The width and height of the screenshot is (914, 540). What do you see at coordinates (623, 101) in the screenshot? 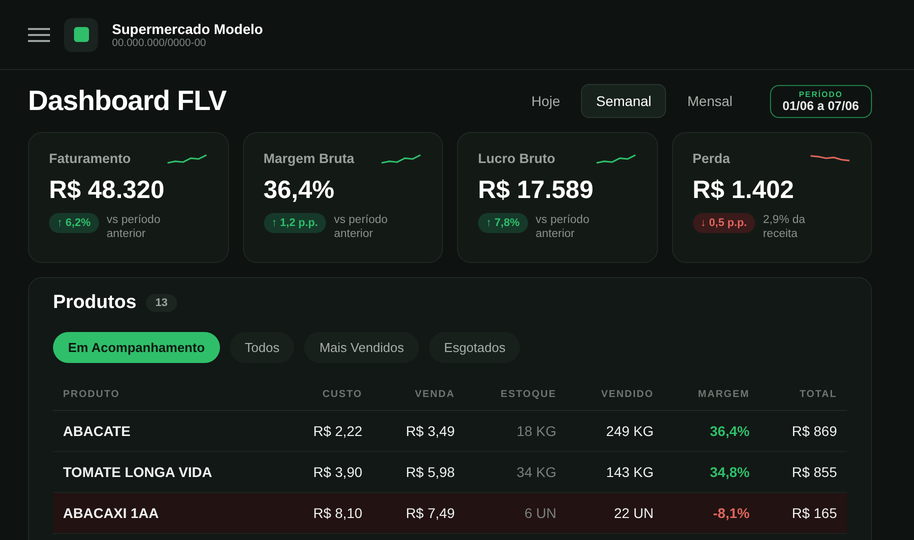
I see `period-tab: Semanal` at bounding box center [623, 101].